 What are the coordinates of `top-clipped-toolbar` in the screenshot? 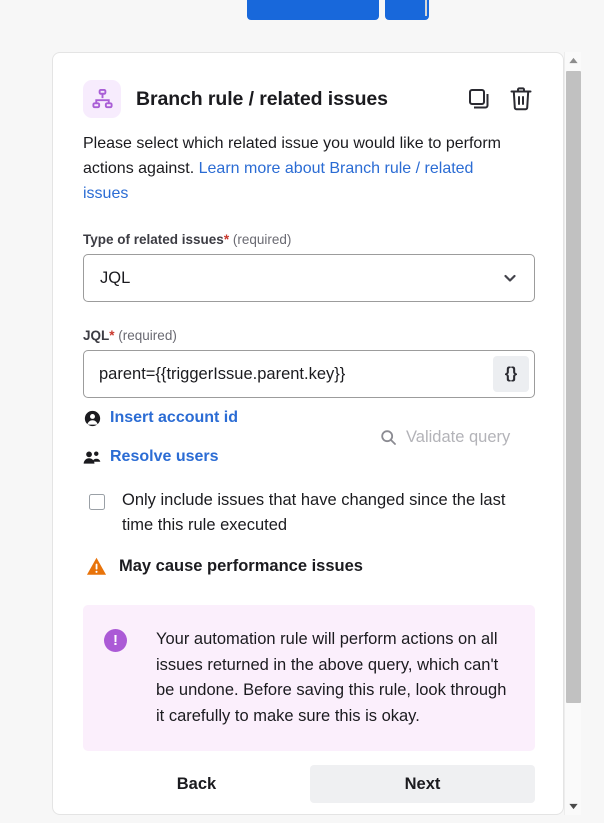 It's located at (302, 11).